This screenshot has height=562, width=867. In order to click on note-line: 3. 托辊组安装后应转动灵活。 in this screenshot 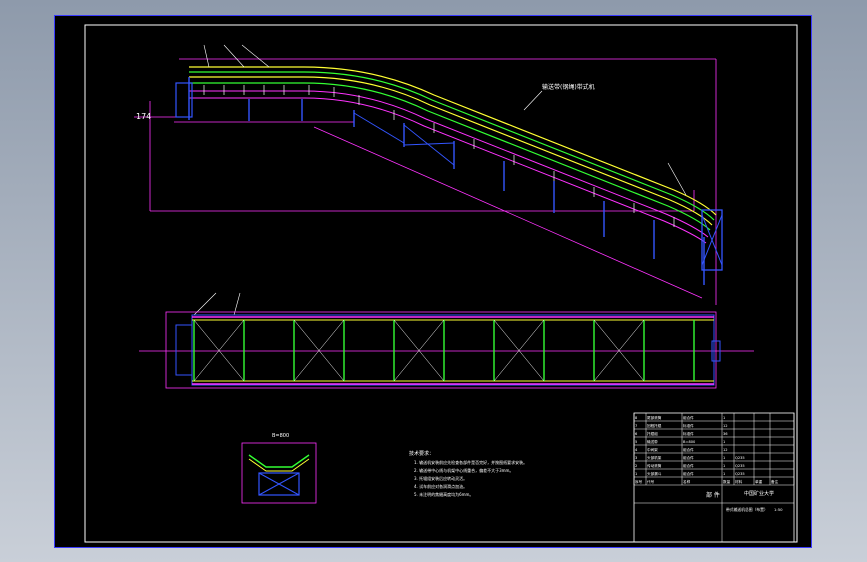, I will do `click(440, 478)`.